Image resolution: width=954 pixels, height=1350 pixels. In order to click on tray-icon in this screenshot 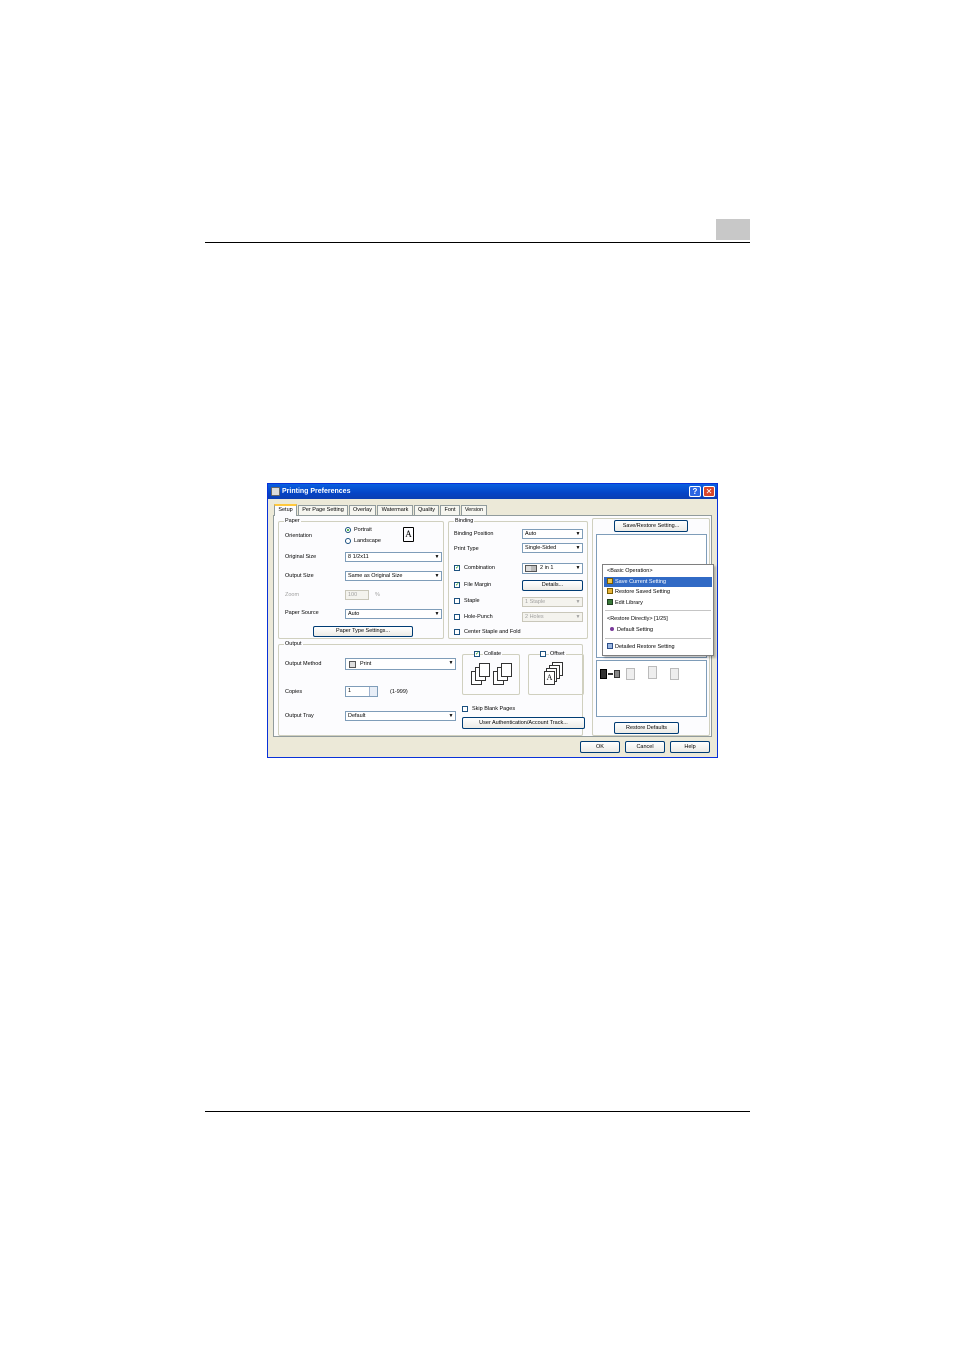, I will do `click(617, 674)`.